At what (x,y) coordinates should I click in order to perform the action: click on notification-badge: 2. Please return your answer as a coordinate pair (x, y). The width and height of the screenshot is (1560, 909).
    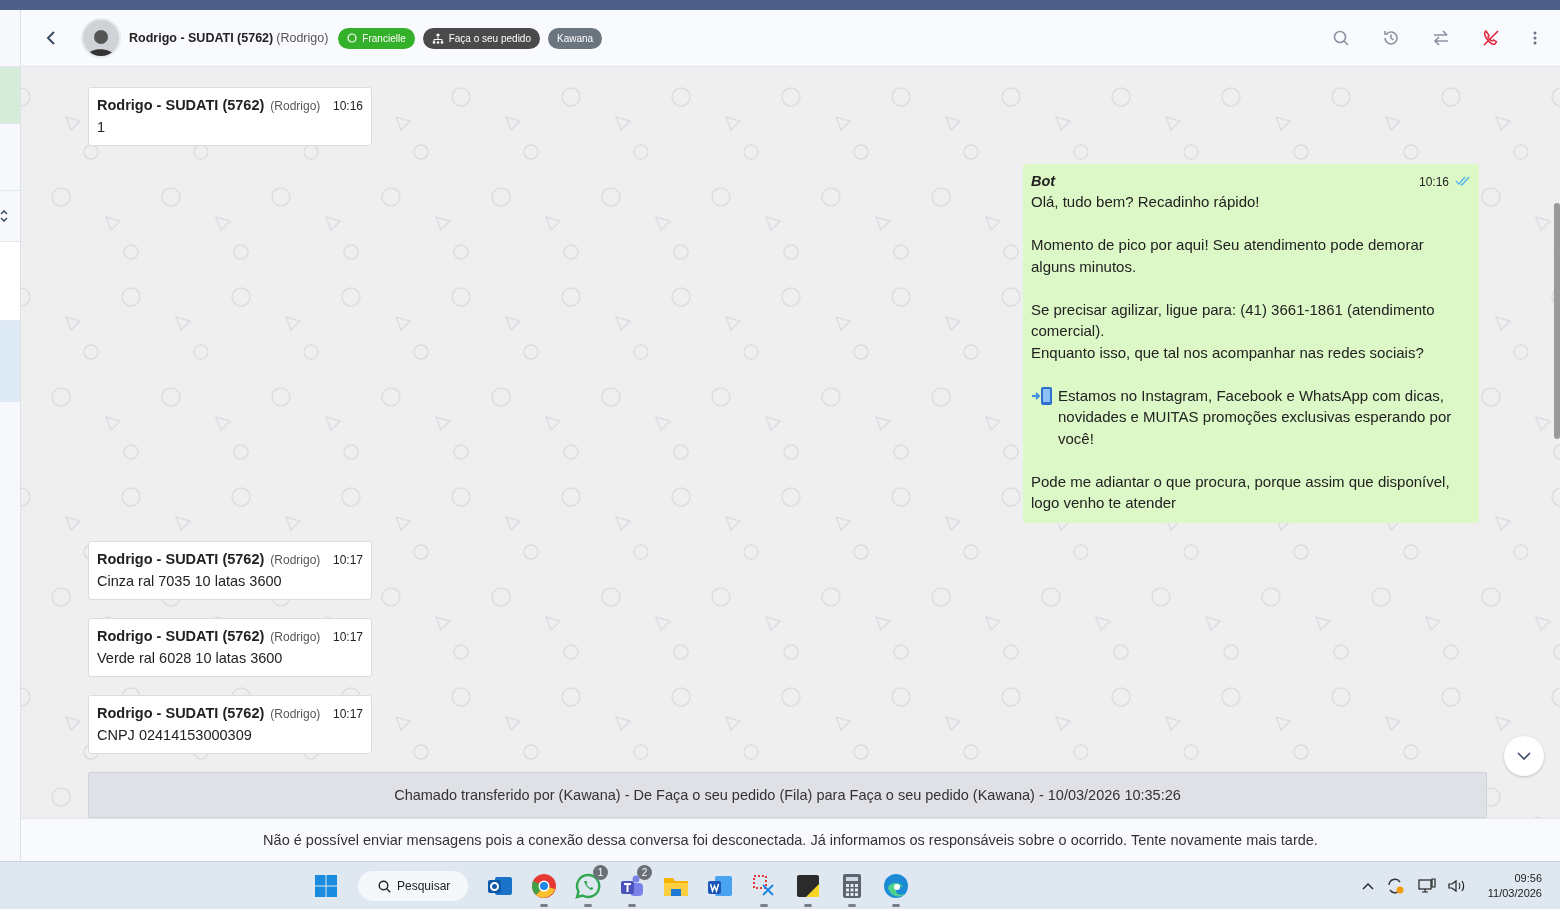
    Looking at the image, I should click on (644, 872).